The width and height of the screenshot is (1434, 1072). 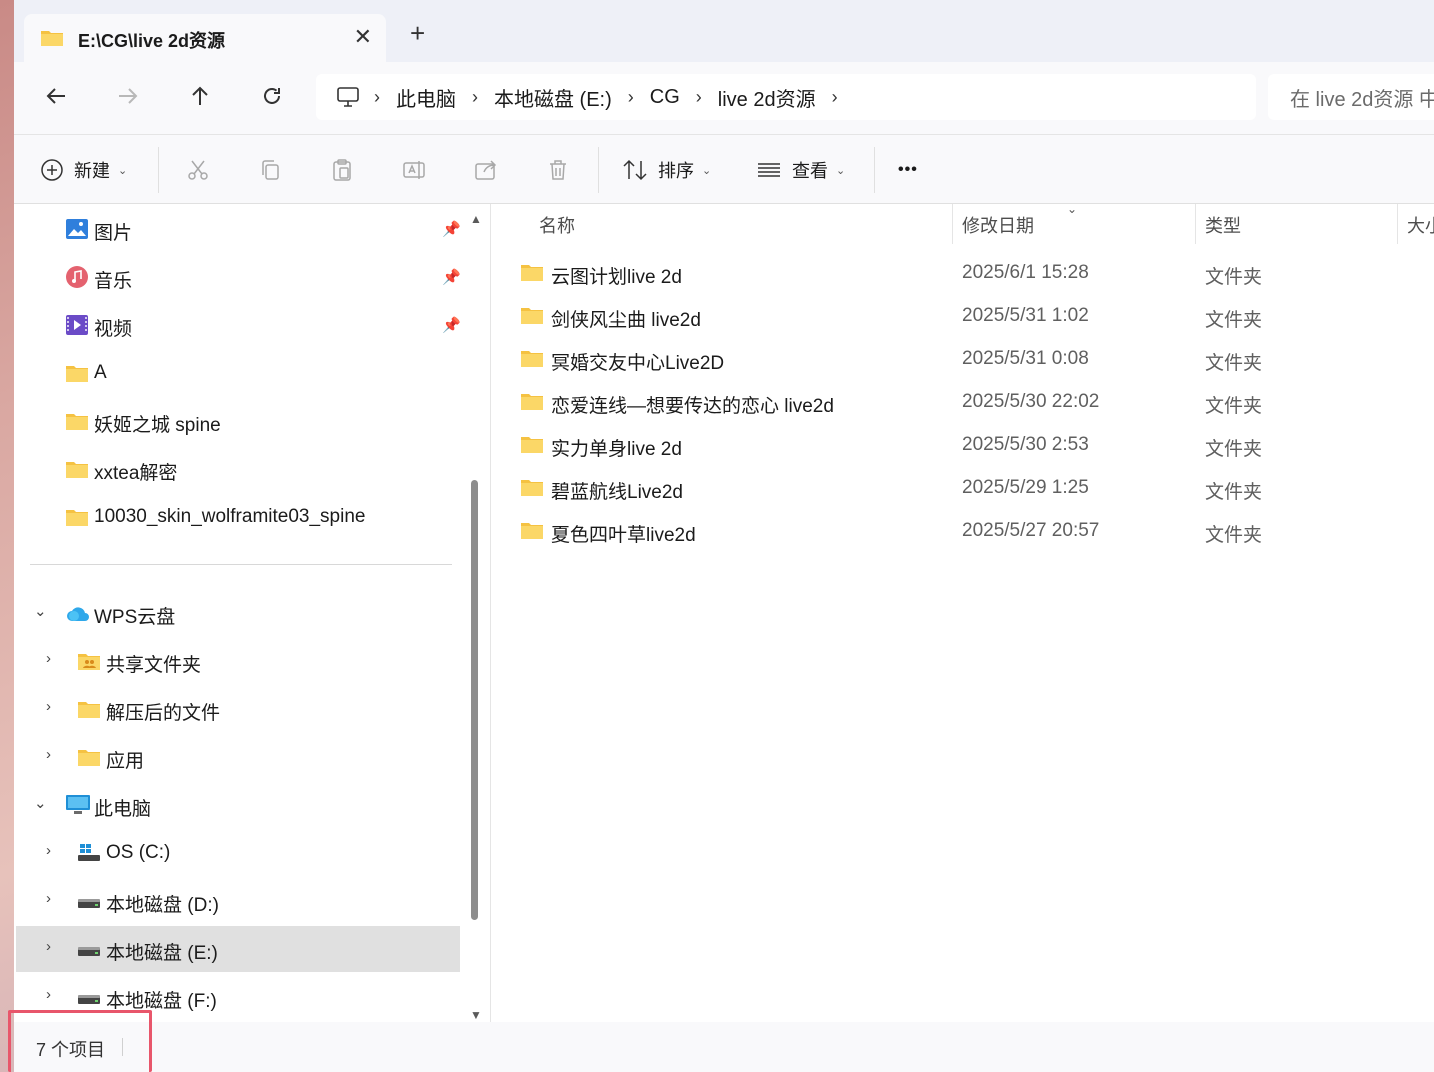 I want to click on sidebar-scrollbar: ▲ ▼, so click(x=476, y=613).